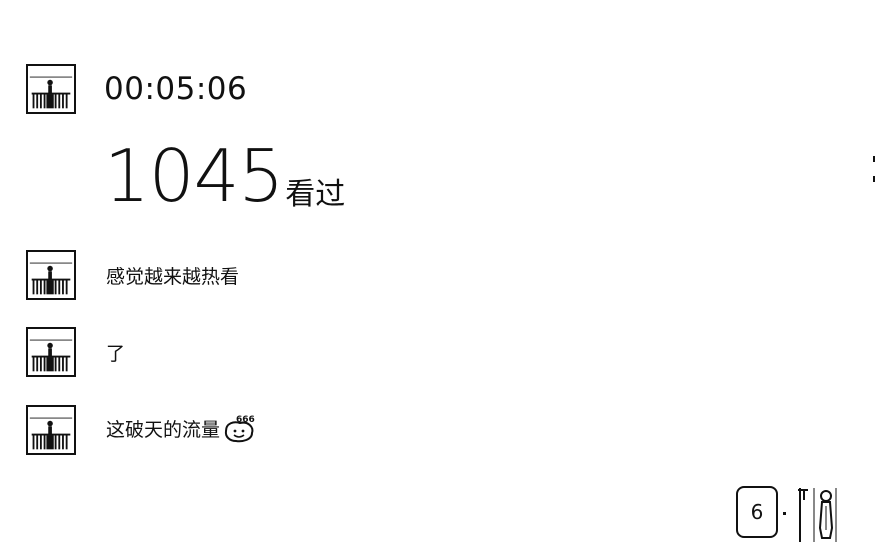  Describe the element at coordinates (874, 169) in the screenshot. I see `edge-marker` at that location.